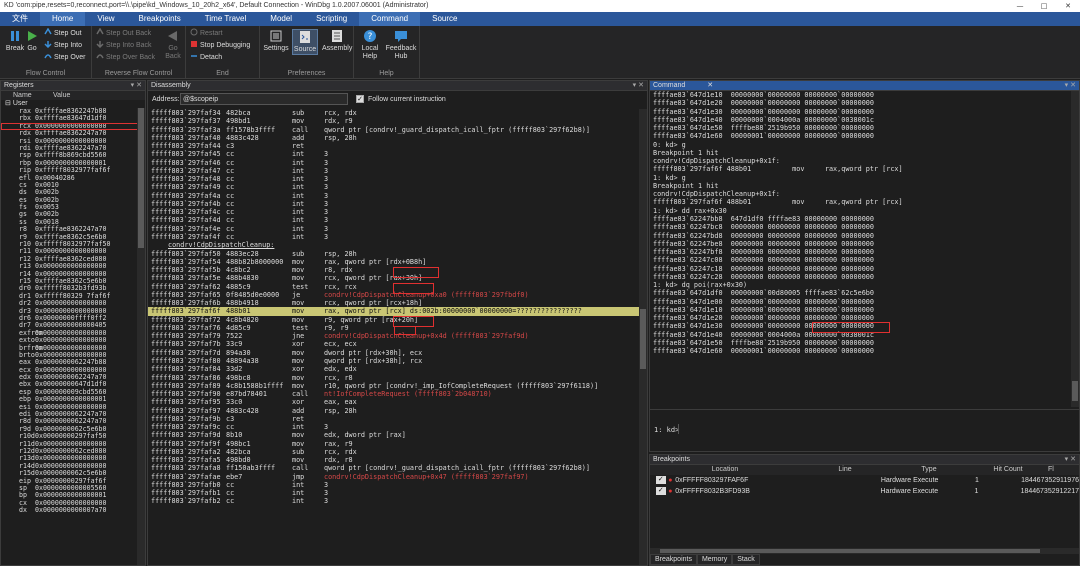  I want to click on instr-operands: r9, r9, so click(336, 327).